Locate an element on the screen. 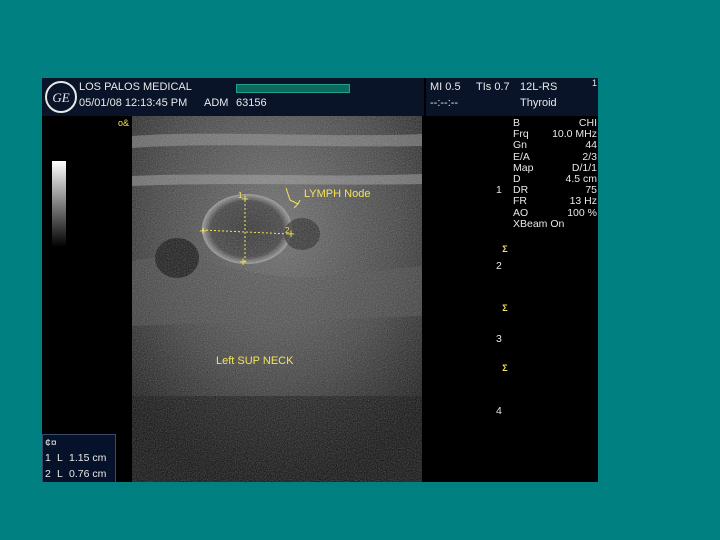 This screenshot has height=540, width=720. header-right: MI 0.5 TIs 0.7 12L-RS --:--:-- Thyroid 1 is located at coordinates (512, 97).